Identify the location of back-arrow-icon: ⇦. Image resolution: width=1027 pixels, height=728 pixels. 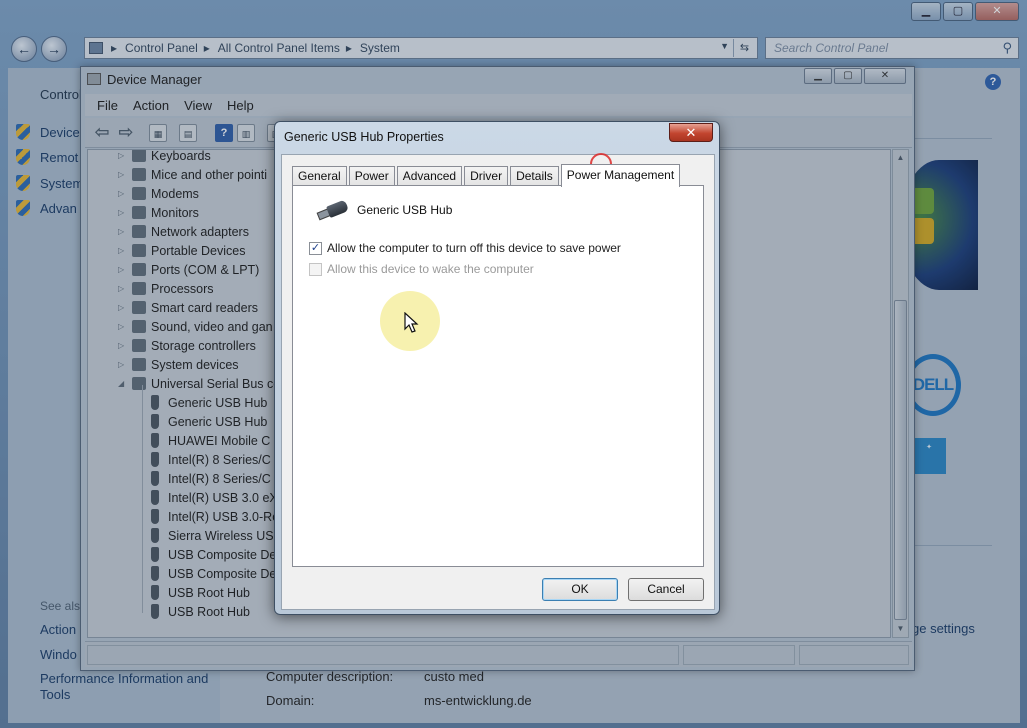
(102, 132).